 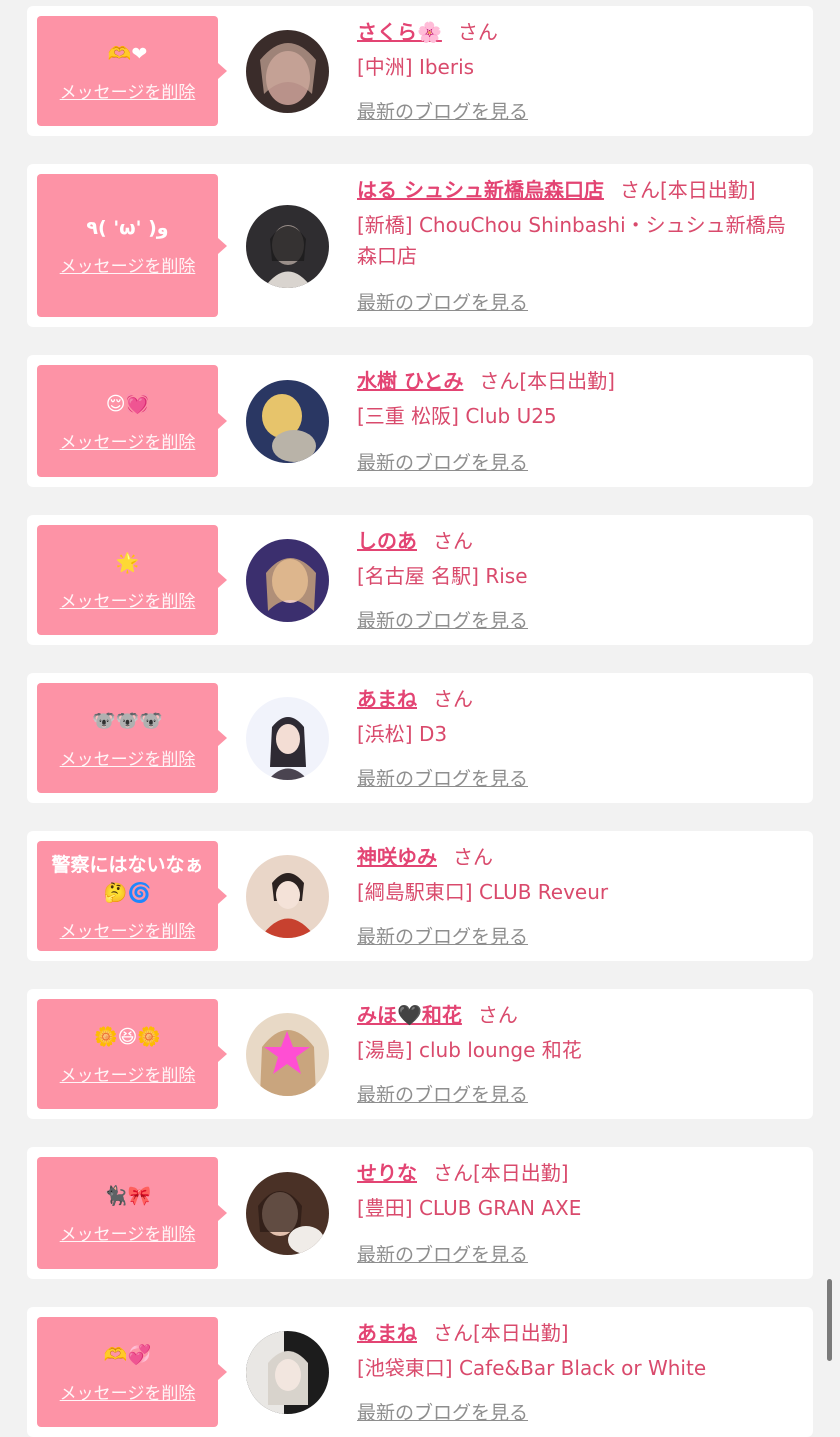 What do you see at coordinates (132, 1372) in the screenshot?
I see `message-bubble: 🫶💞 メッセージを削除` at bounding box center [132, 1372].